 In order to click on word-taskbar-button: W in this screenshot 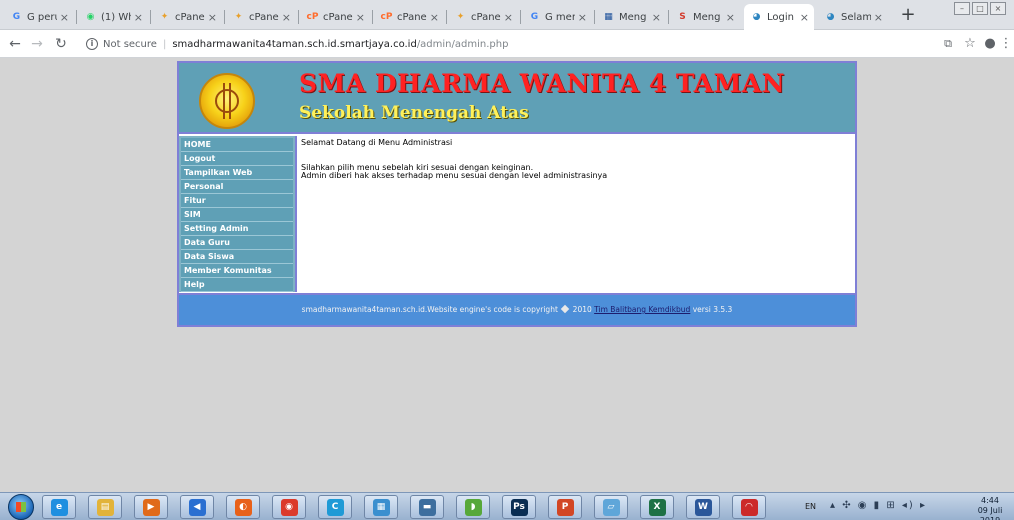, I will do `click(703, 507)`.